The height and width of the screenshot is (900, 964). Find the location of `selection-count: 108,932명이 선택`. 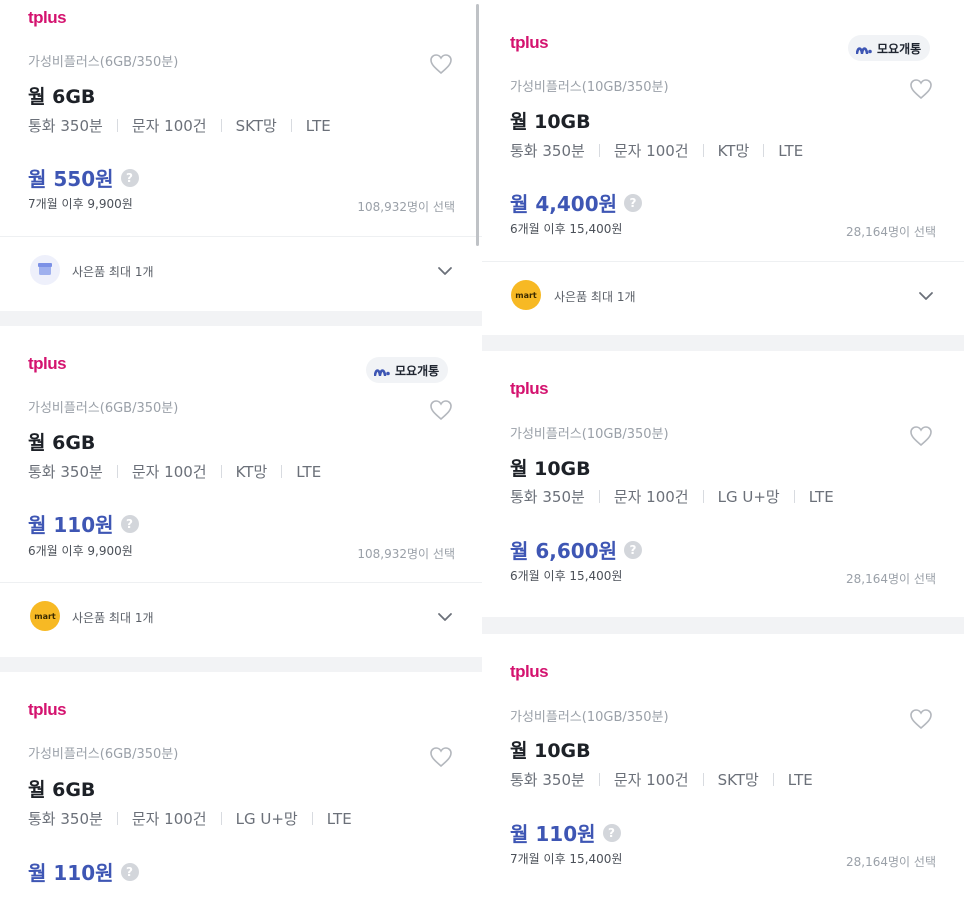

selection-count: 108,932명이 선택 is located at coordinates (406, 207).